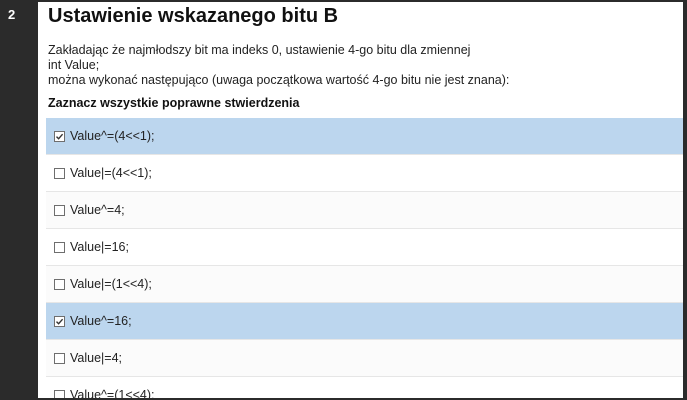  What do you see at coordinates (364, 136) in the screenshot?
I see `answer-option-1: Value^=(4<<1);` at bounding box center [364, 136].